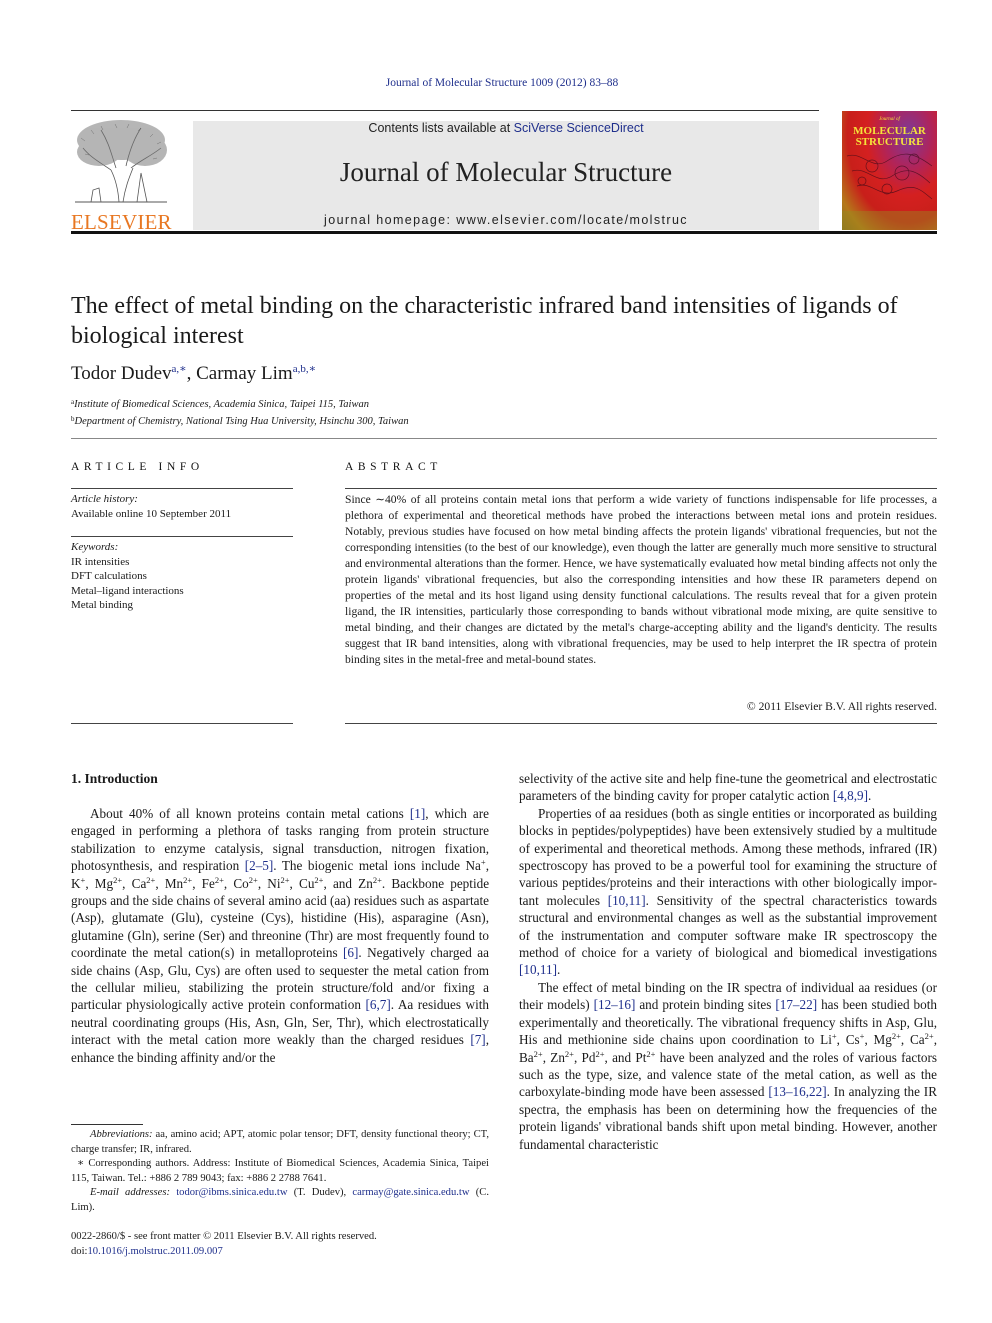 The image size is (992, 1323). Describe the element at coordinates (350, 952) in the screenshot. I see `citation-link: [6]` at that location.